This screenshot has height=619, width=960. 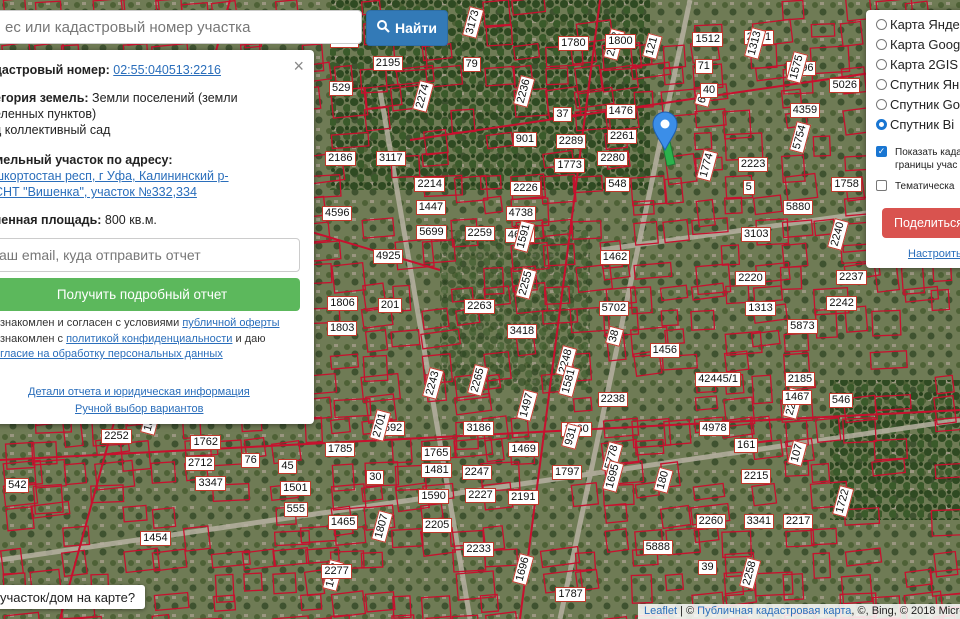 What do you see at coordinates (431, 232) in the screenshot?
I see `plot-number: 5699` at bounding box center [431, 232].